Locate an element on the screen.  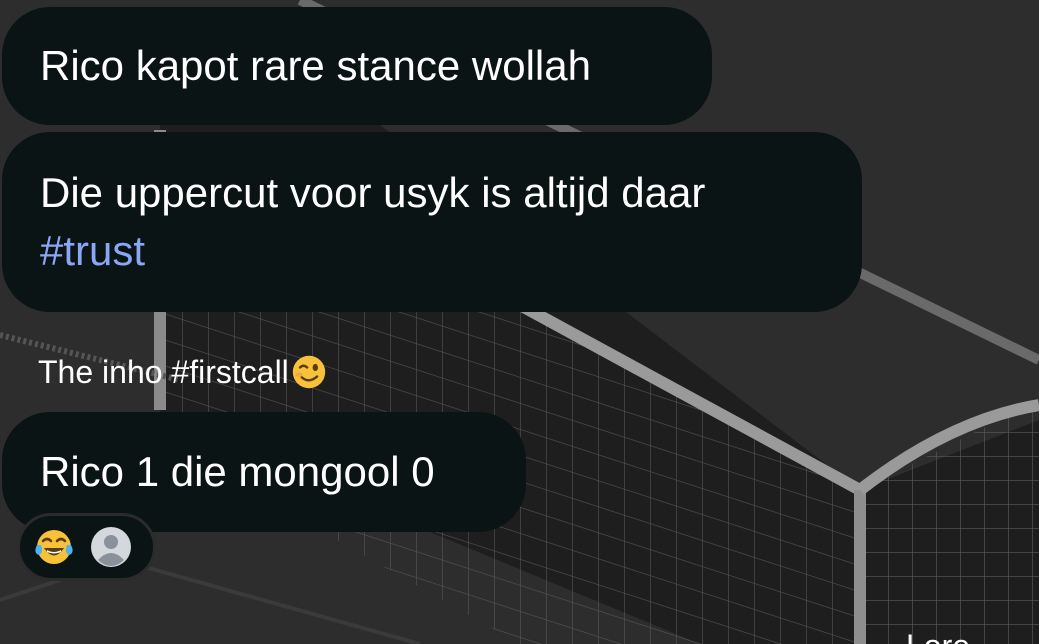
message-text: Die uppercut voor usyk is altijd daar is located at coordinates (373, 192).